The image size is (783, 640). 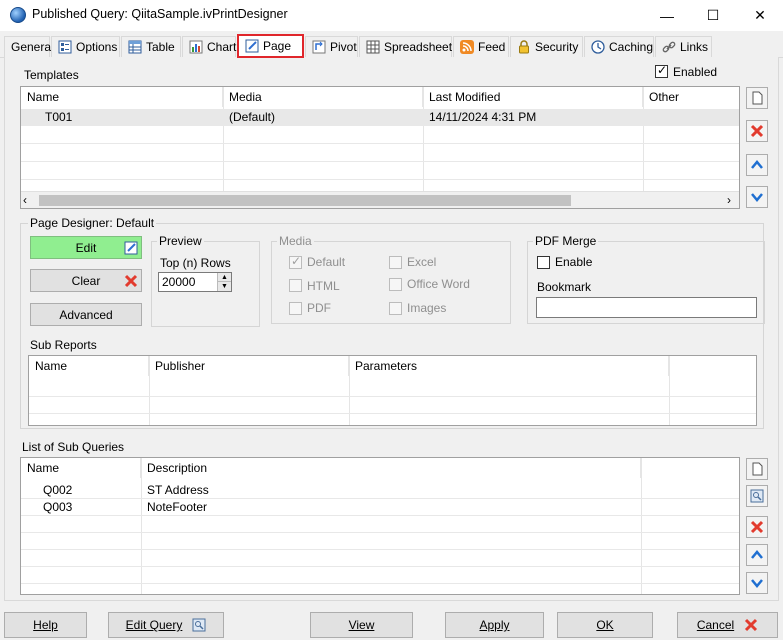 What do you see at coordinates (494, 625) in the screenshot?
I see `apply-button: Apply` at bounding box center [494, 625].